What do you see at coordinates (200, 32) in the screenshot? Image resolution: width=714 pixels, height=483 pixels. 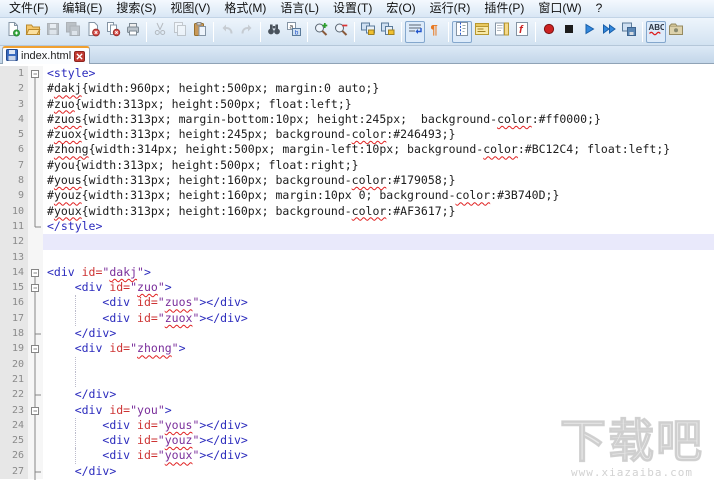 I see `paste-button` at bounding box center [200, 32].